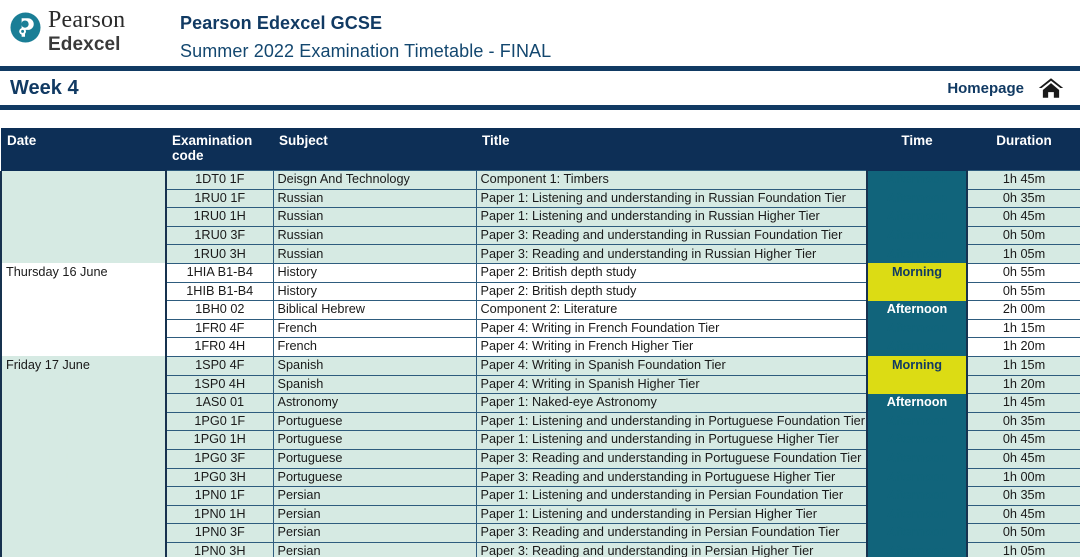  I want to click on cell-exam-code: 1PG0 1F, so click(219, 421).